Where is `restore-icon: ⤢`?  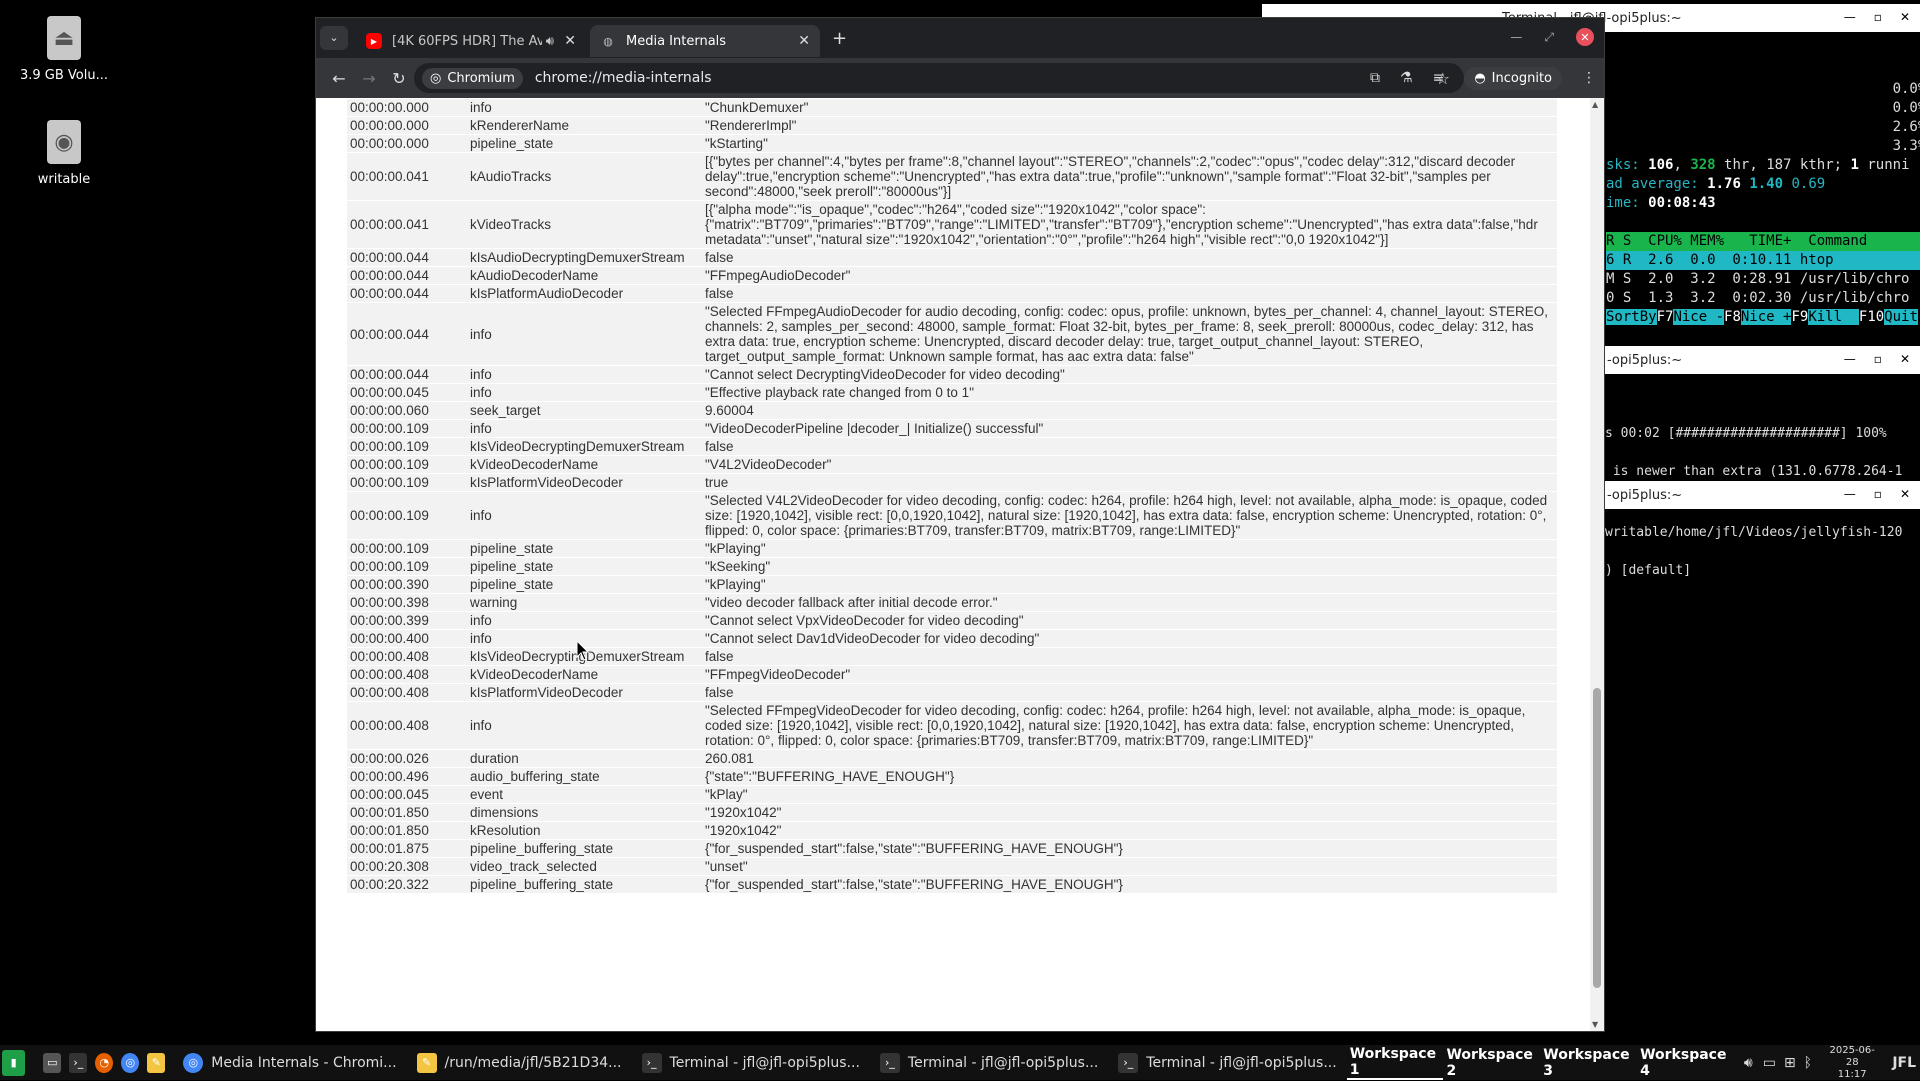 restore-icon: ⤢ is located at coordinates (1549, 37).